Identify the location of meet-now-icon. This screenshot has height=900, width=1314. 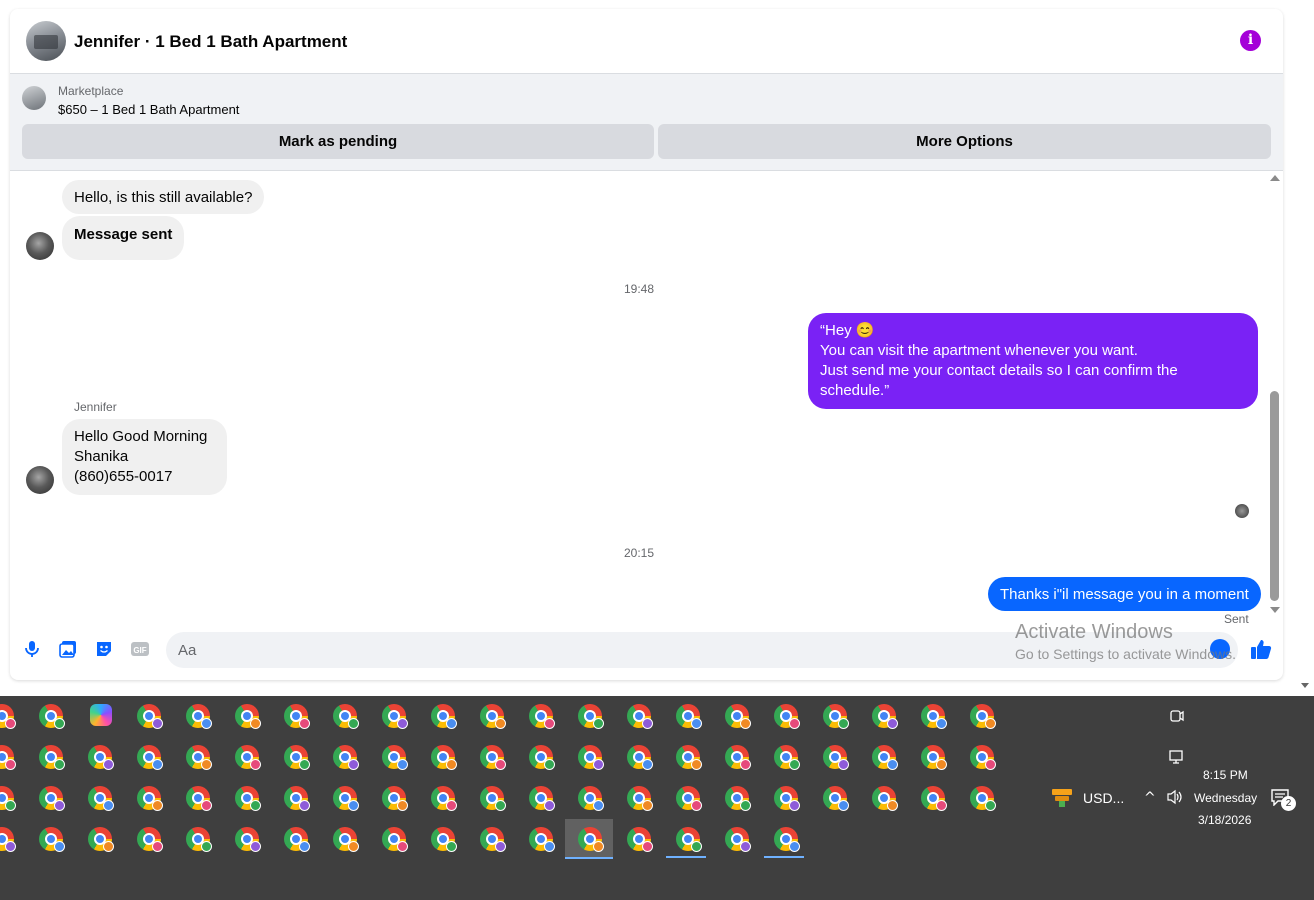
(1176, 716).